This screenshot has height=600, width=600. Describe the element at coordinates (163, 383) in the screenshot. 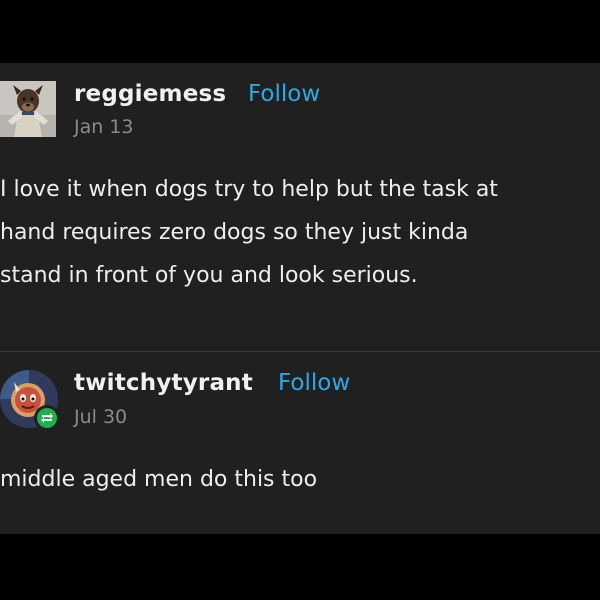

I see `username: twitchytyrant` at that location.